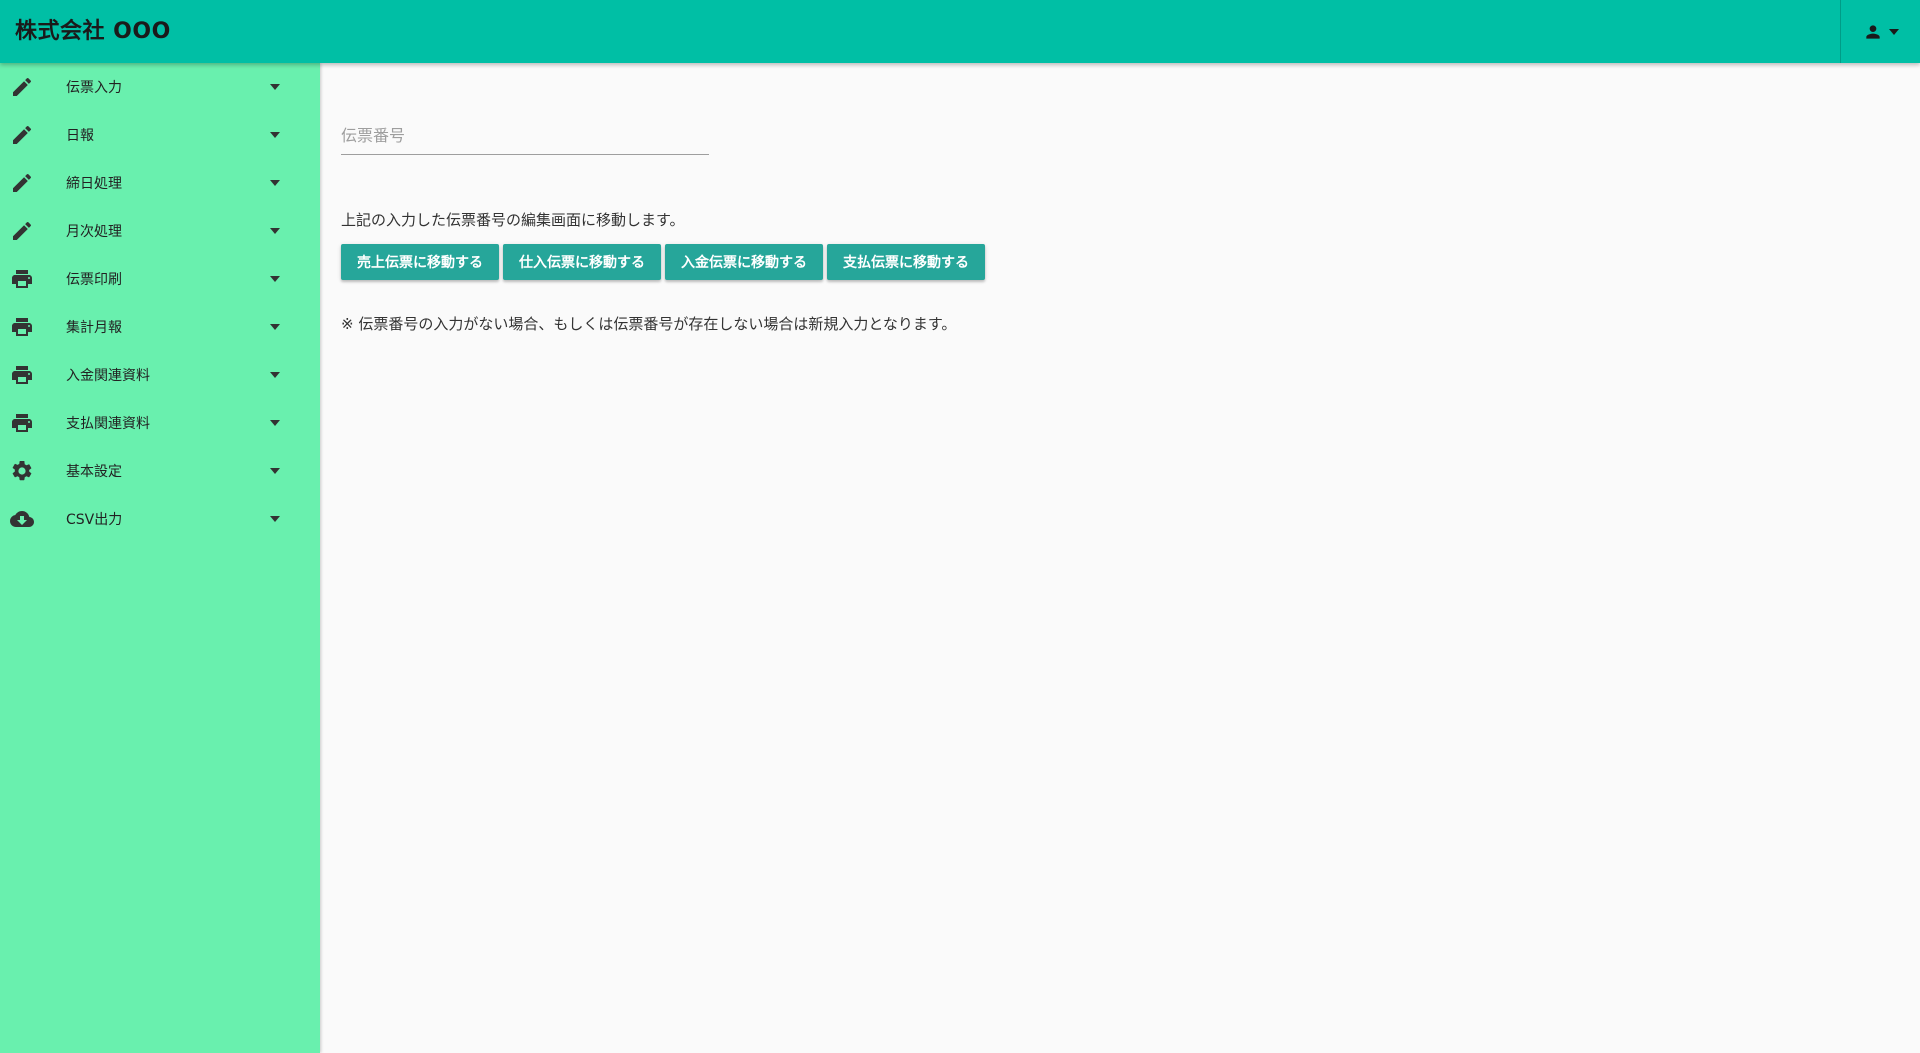 Image resolution: width=1920 pixels, height=1053 pixels. Describe the element at coordinates (80, 136) in the screenshot. I see `sidebar-item-label: 日報` at that location.